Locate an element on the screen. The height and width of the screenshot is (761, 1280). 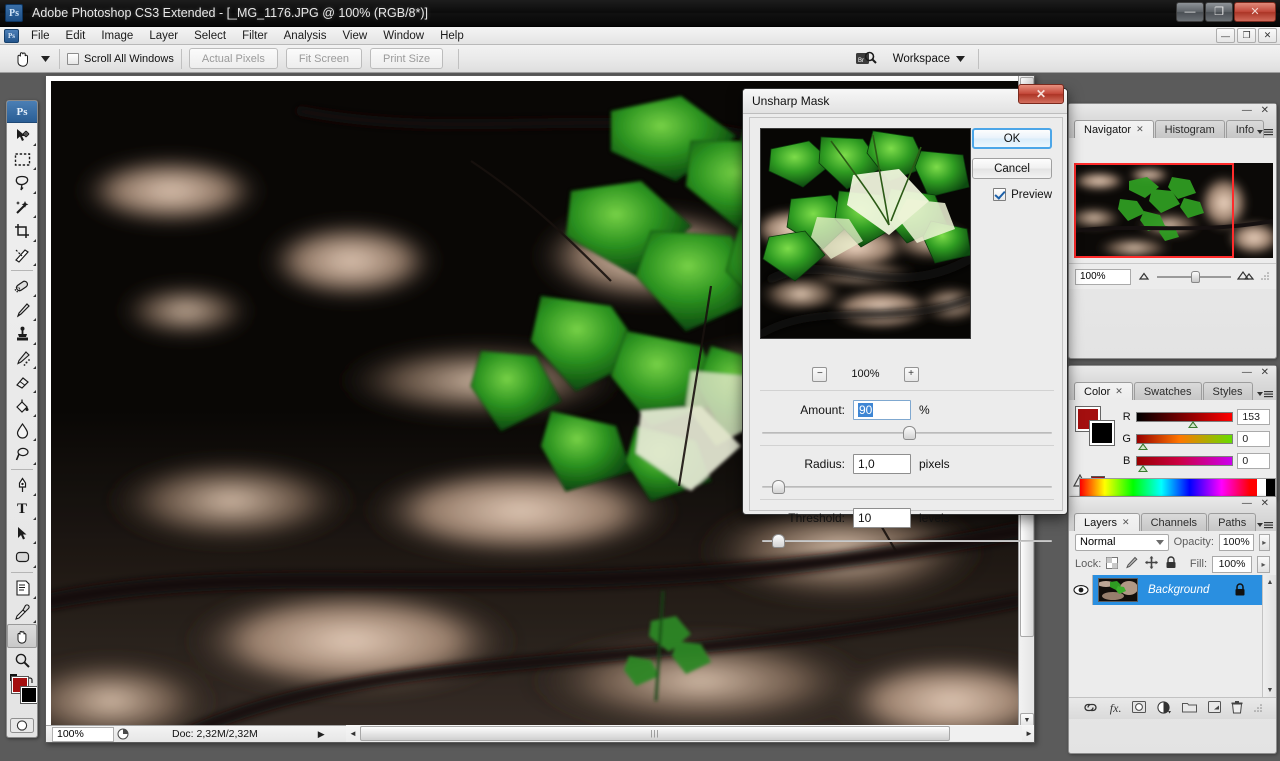
scroll-all-windows-checkbox-box is located at coordinates (73, 58).